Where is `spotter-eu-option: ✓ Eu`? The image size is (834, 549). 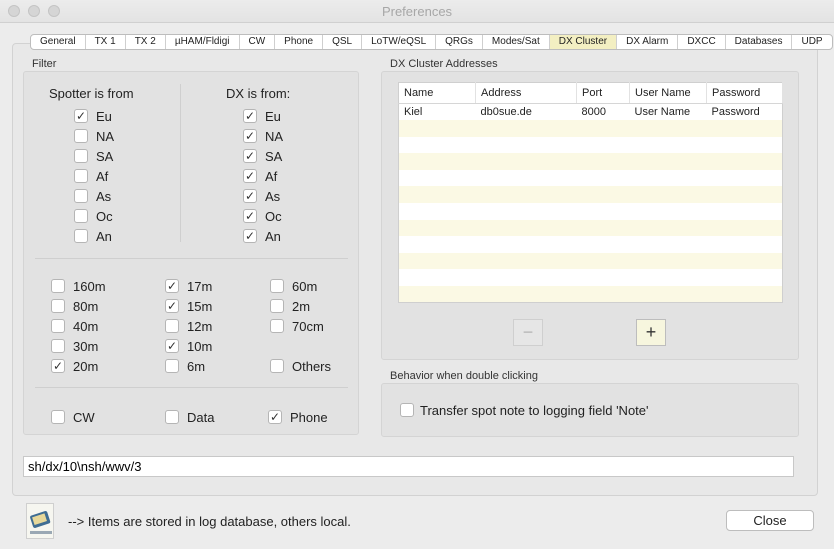
spotter-eu-option: ✓ Eu is located at coordinates (93, 116).